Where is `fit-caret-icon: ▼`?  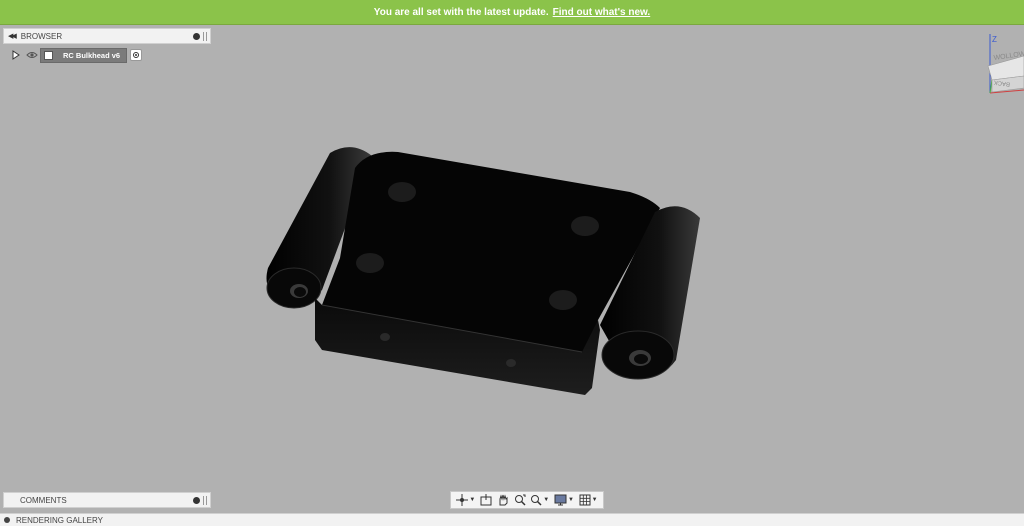 fit-caret-icon: ▼ is located at coordinates (546, 500).